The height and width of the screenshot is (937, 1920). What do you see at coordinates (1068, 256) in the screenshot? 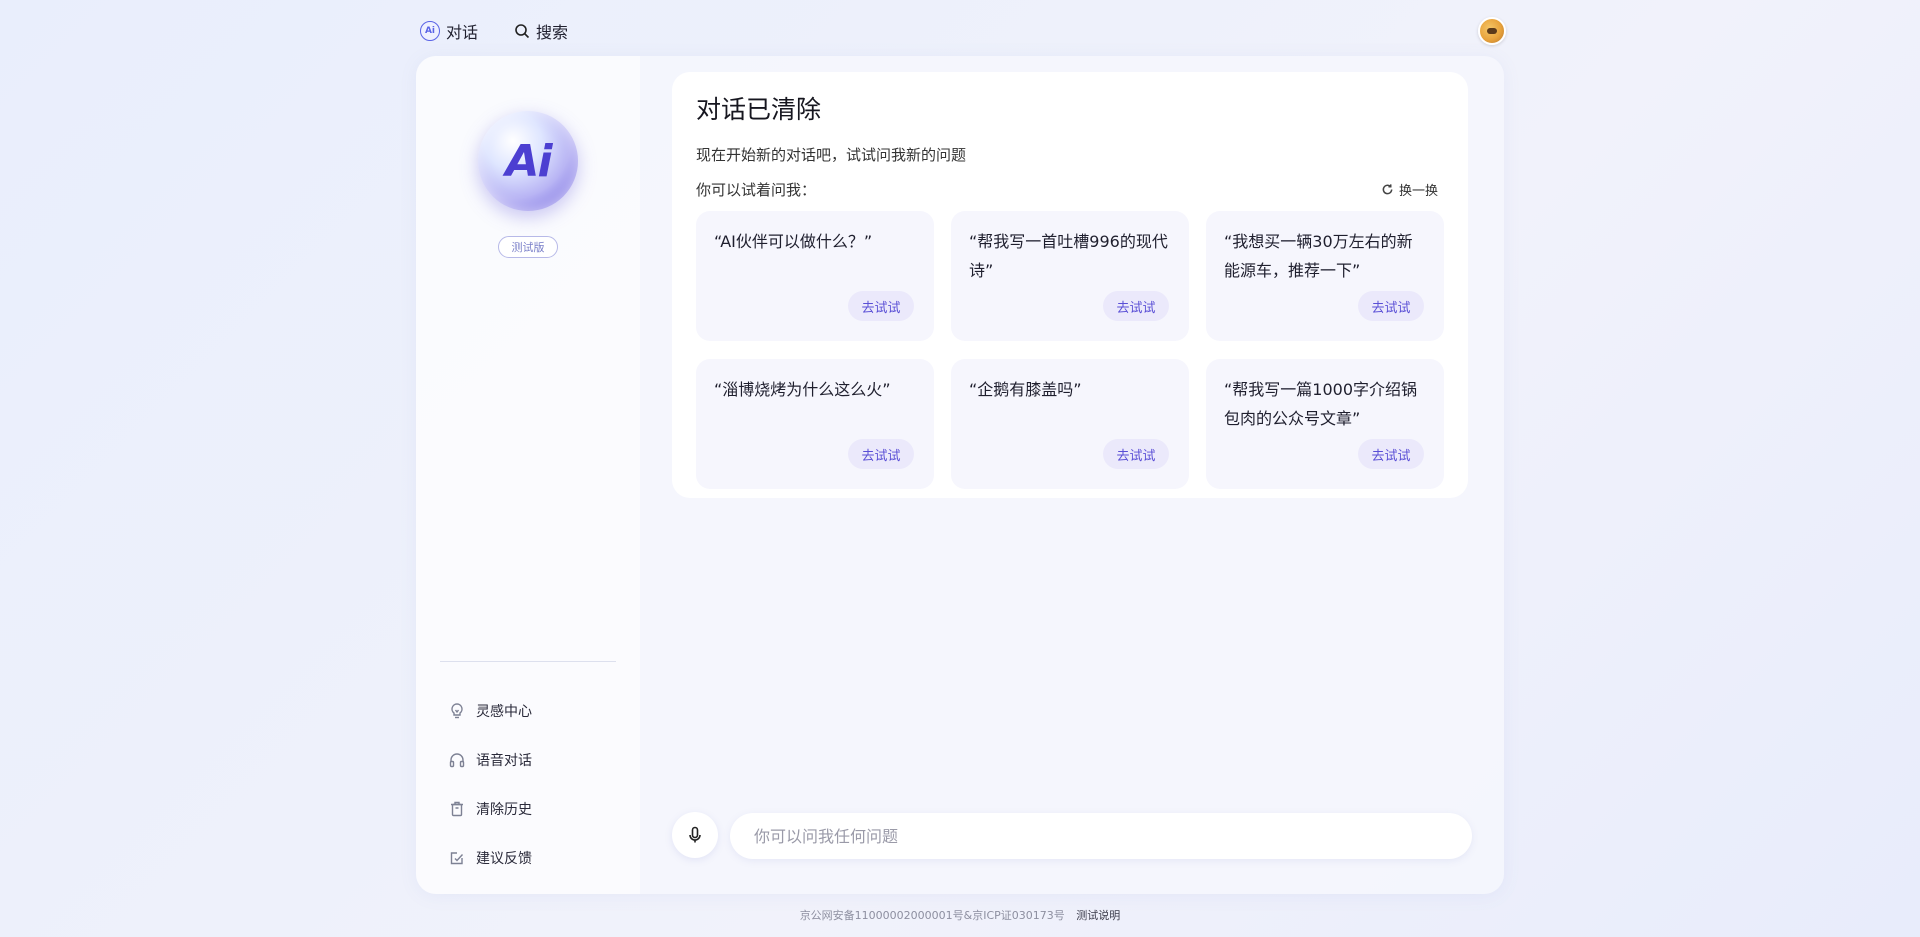
I see `suggestion-text: “帮我写一首吐槽996的现代诗”` at bounding box center [1068, 256].